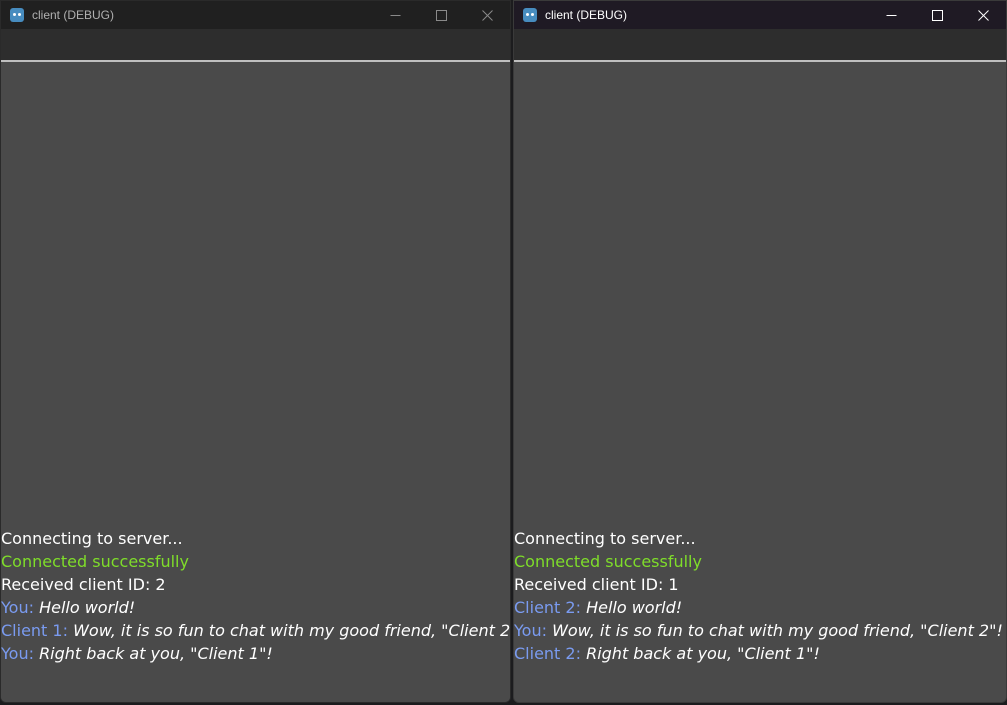 The image size is (1007, 705). Describe the element at coordinates (760, 607) in the screenshot. I see `chat-message: Client 2: Hello world!` at that location.